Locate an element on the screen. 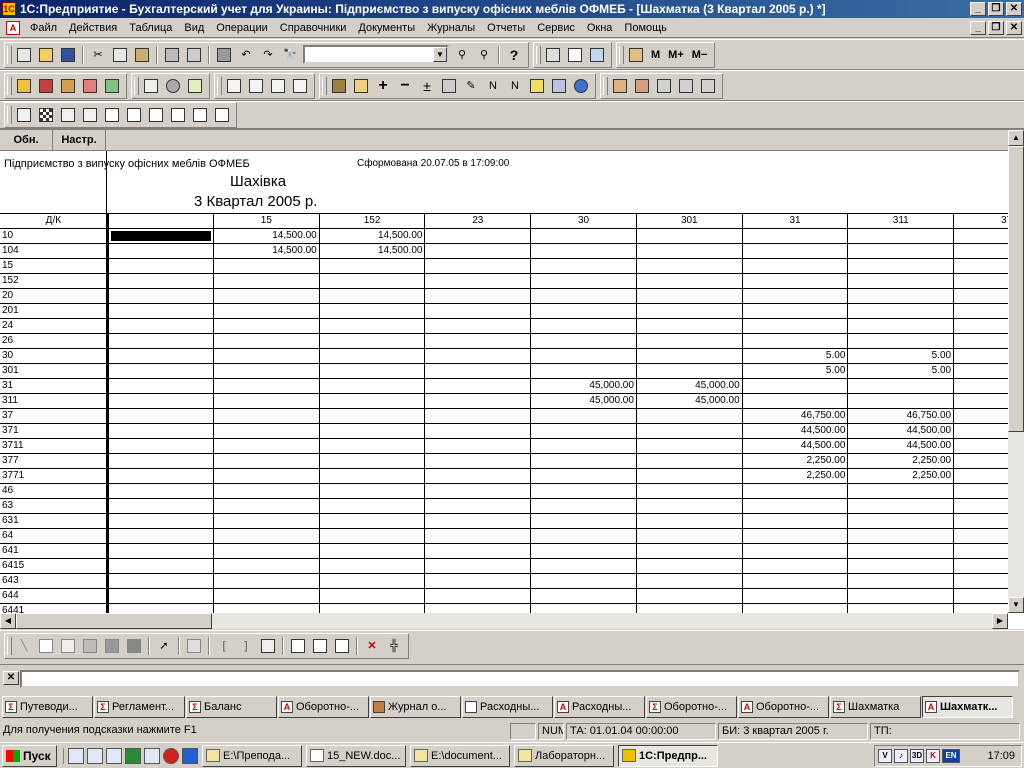 The image size is (1024, 768). account-cell: 30 is located at coordinates (54, 356).